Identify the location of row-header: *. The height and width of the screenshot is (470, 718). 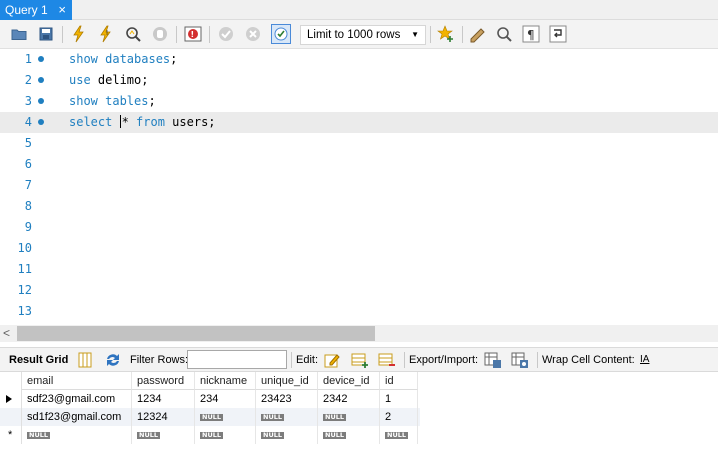
(11, 435).